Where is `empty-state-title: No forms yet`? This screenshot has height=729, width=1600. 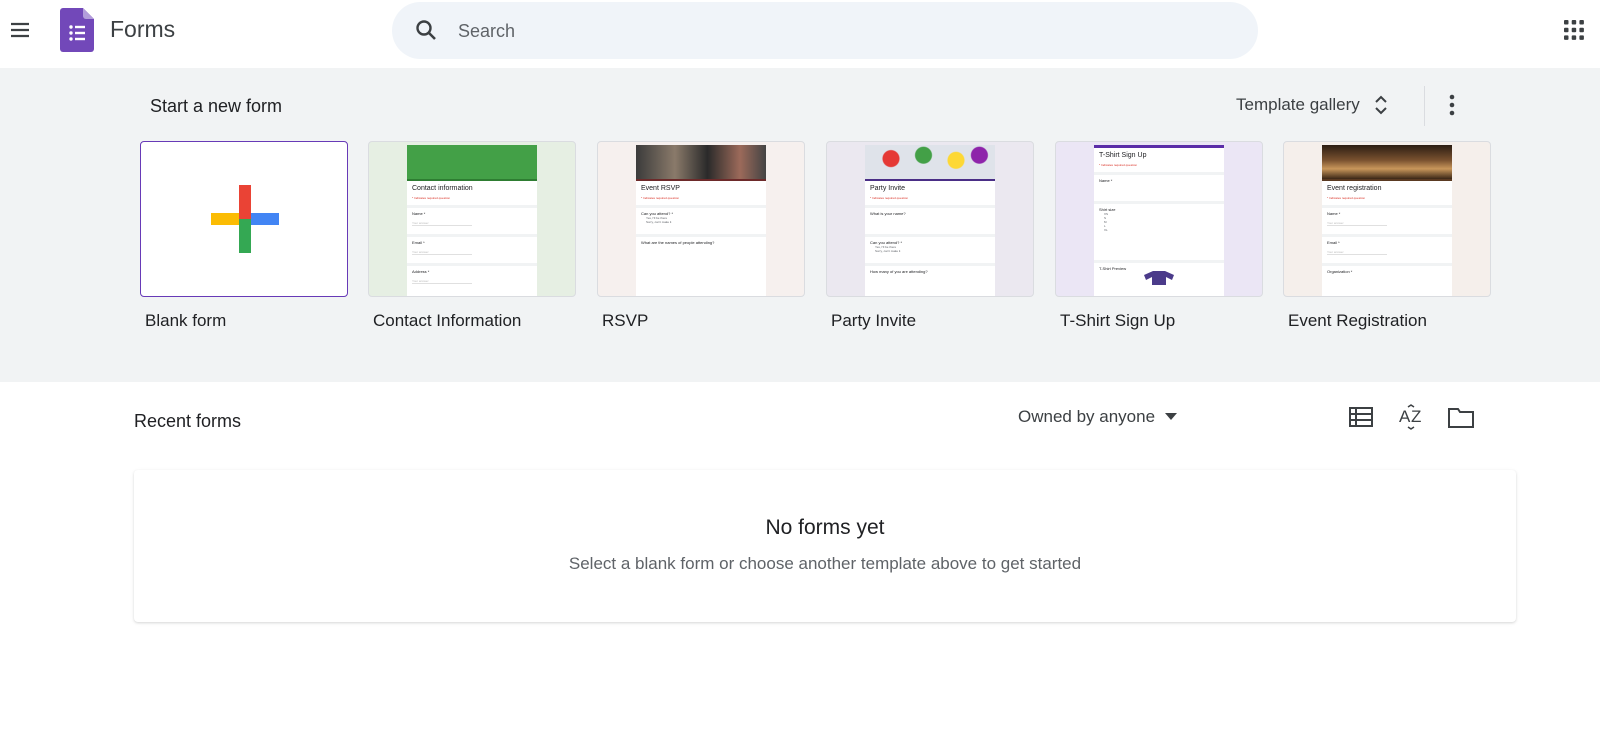
empty-state-title: No forms yet is located at coordinates (825, 527).